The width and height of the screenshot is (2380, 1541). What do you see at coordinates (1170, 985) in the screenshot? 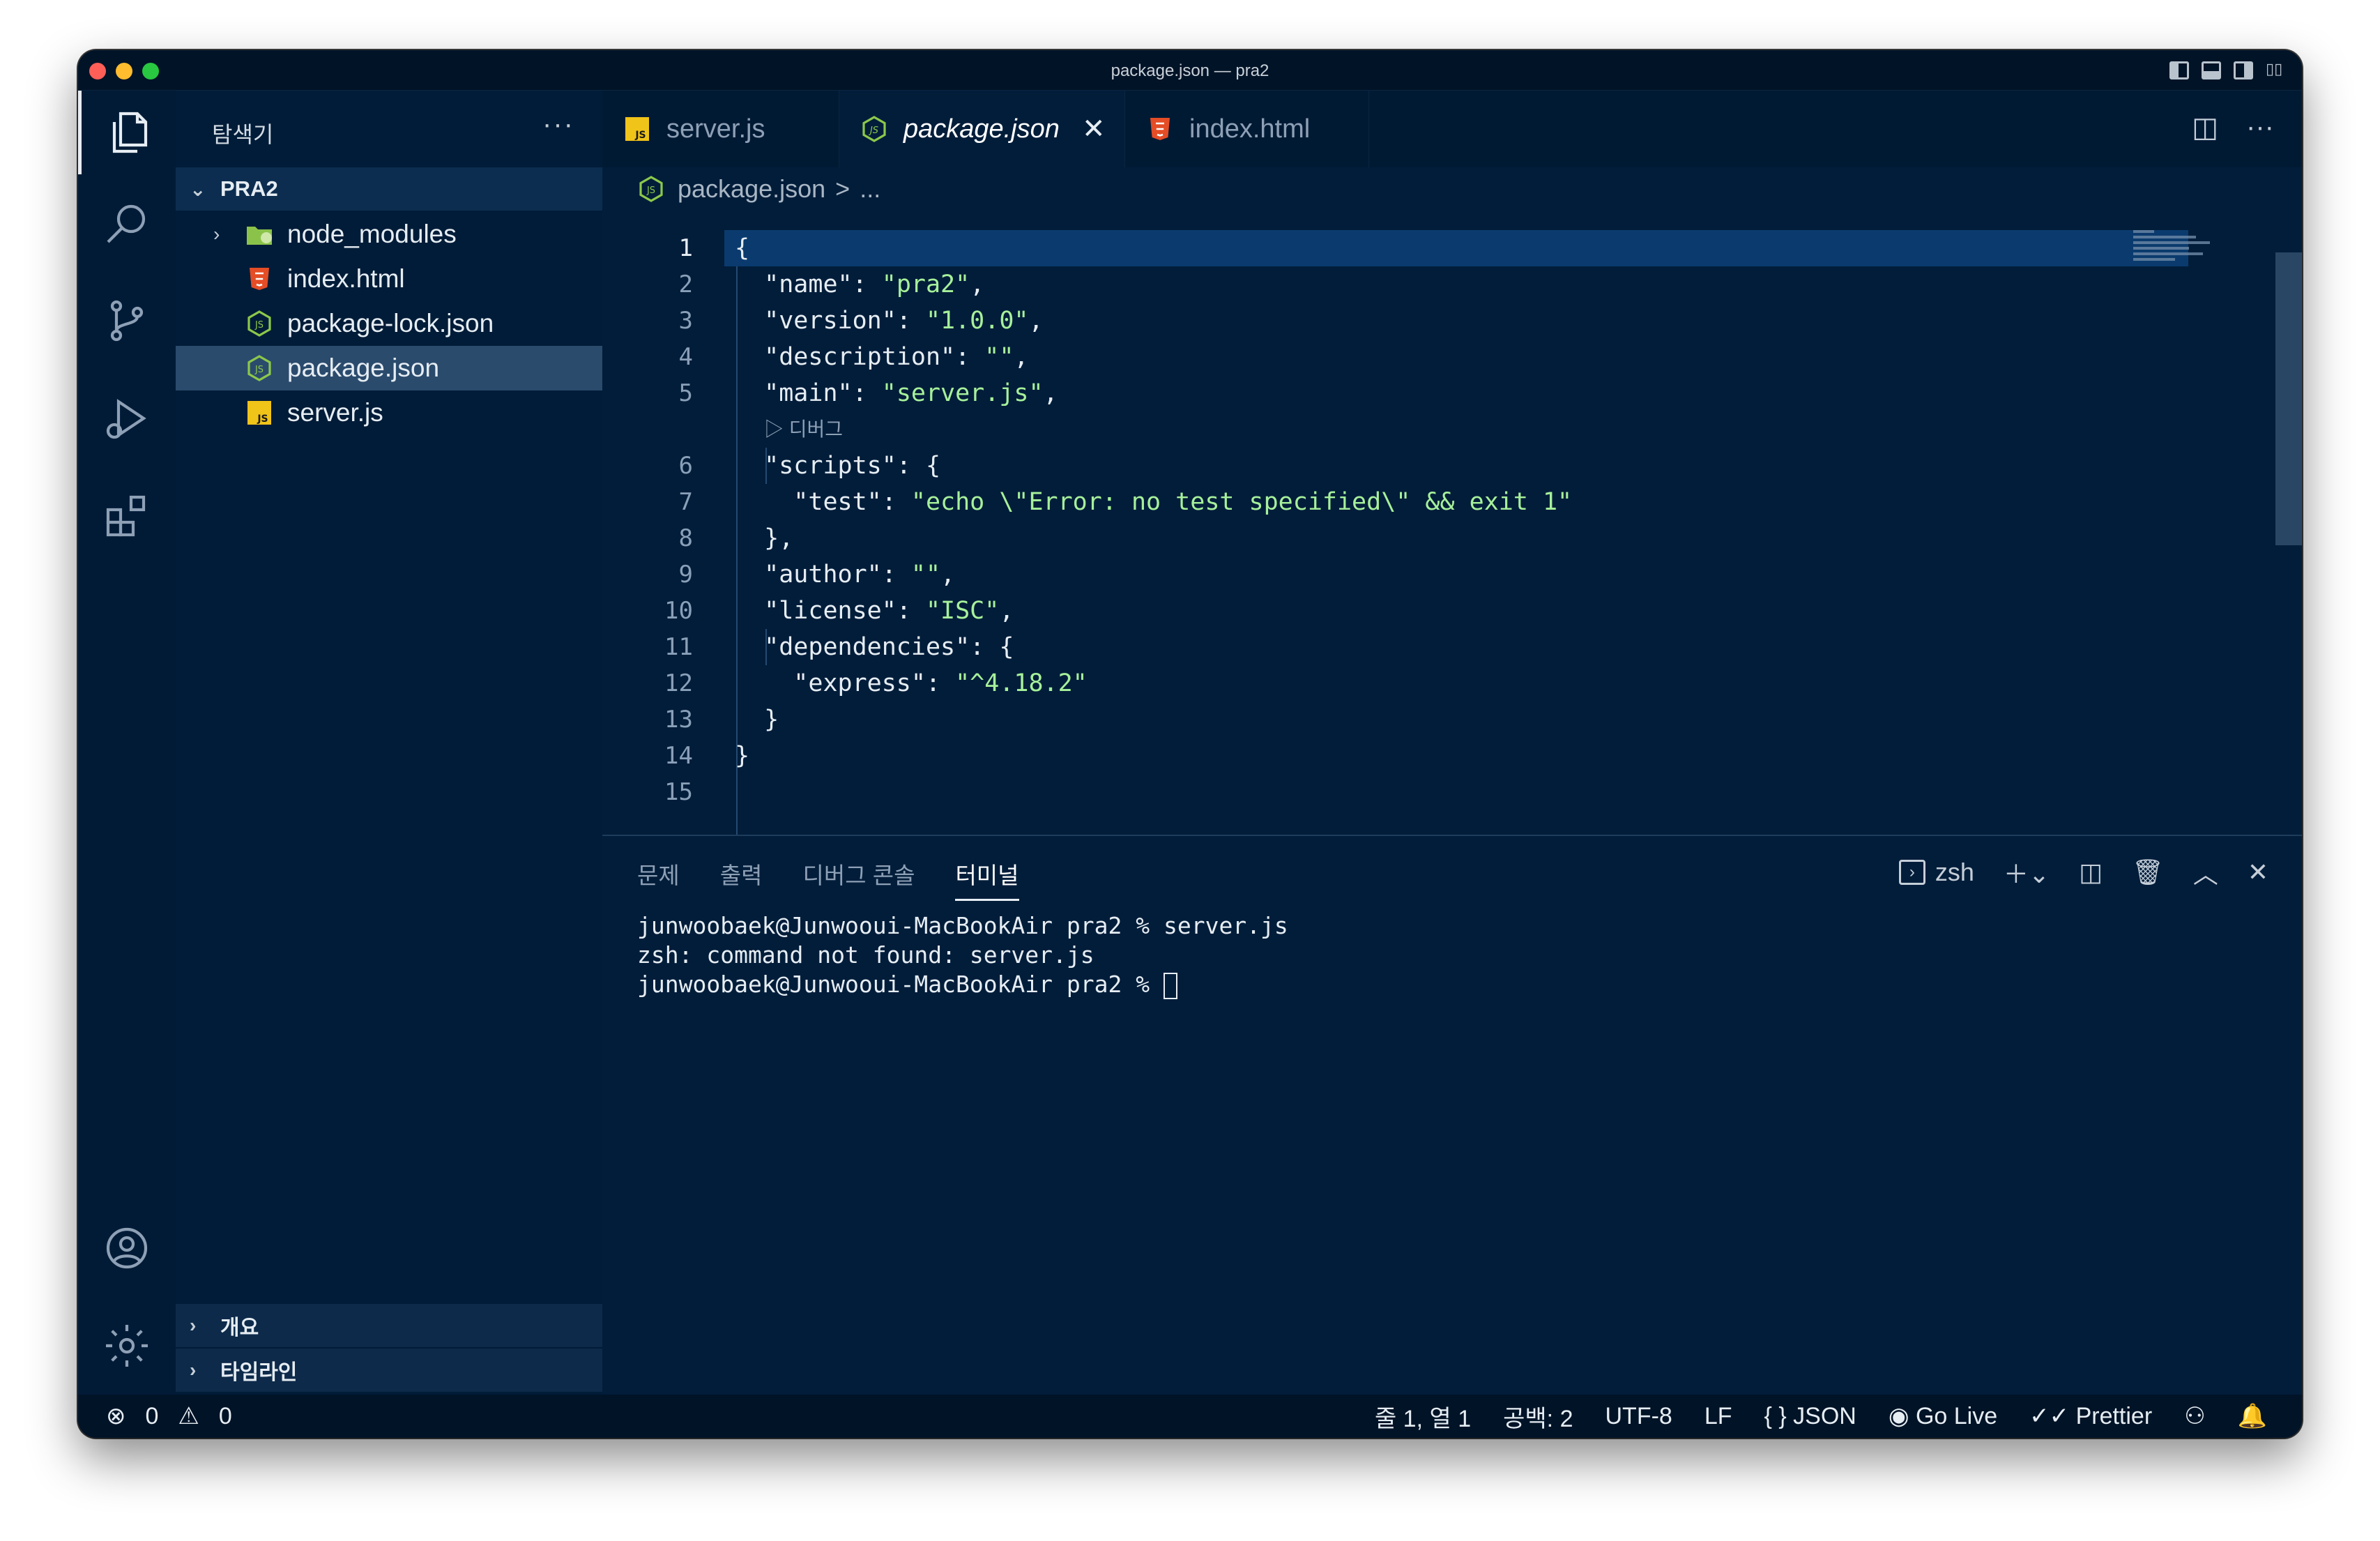
I see `terminal-cursor` at bounding box center [1170, 985].